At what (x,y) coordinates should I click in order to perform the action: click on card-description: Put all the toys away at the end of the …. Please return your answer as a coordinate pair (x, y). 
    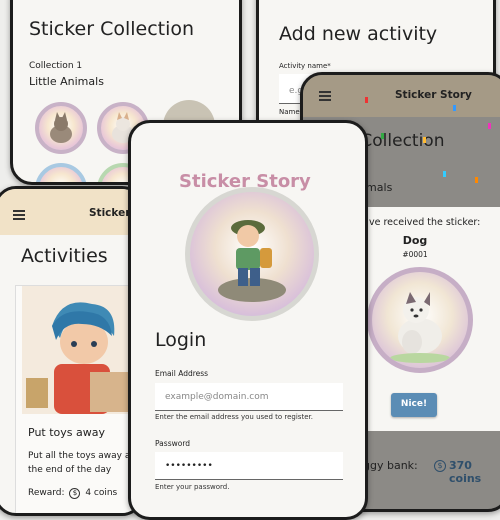
    Looking at the image, I should click on (81, 463).